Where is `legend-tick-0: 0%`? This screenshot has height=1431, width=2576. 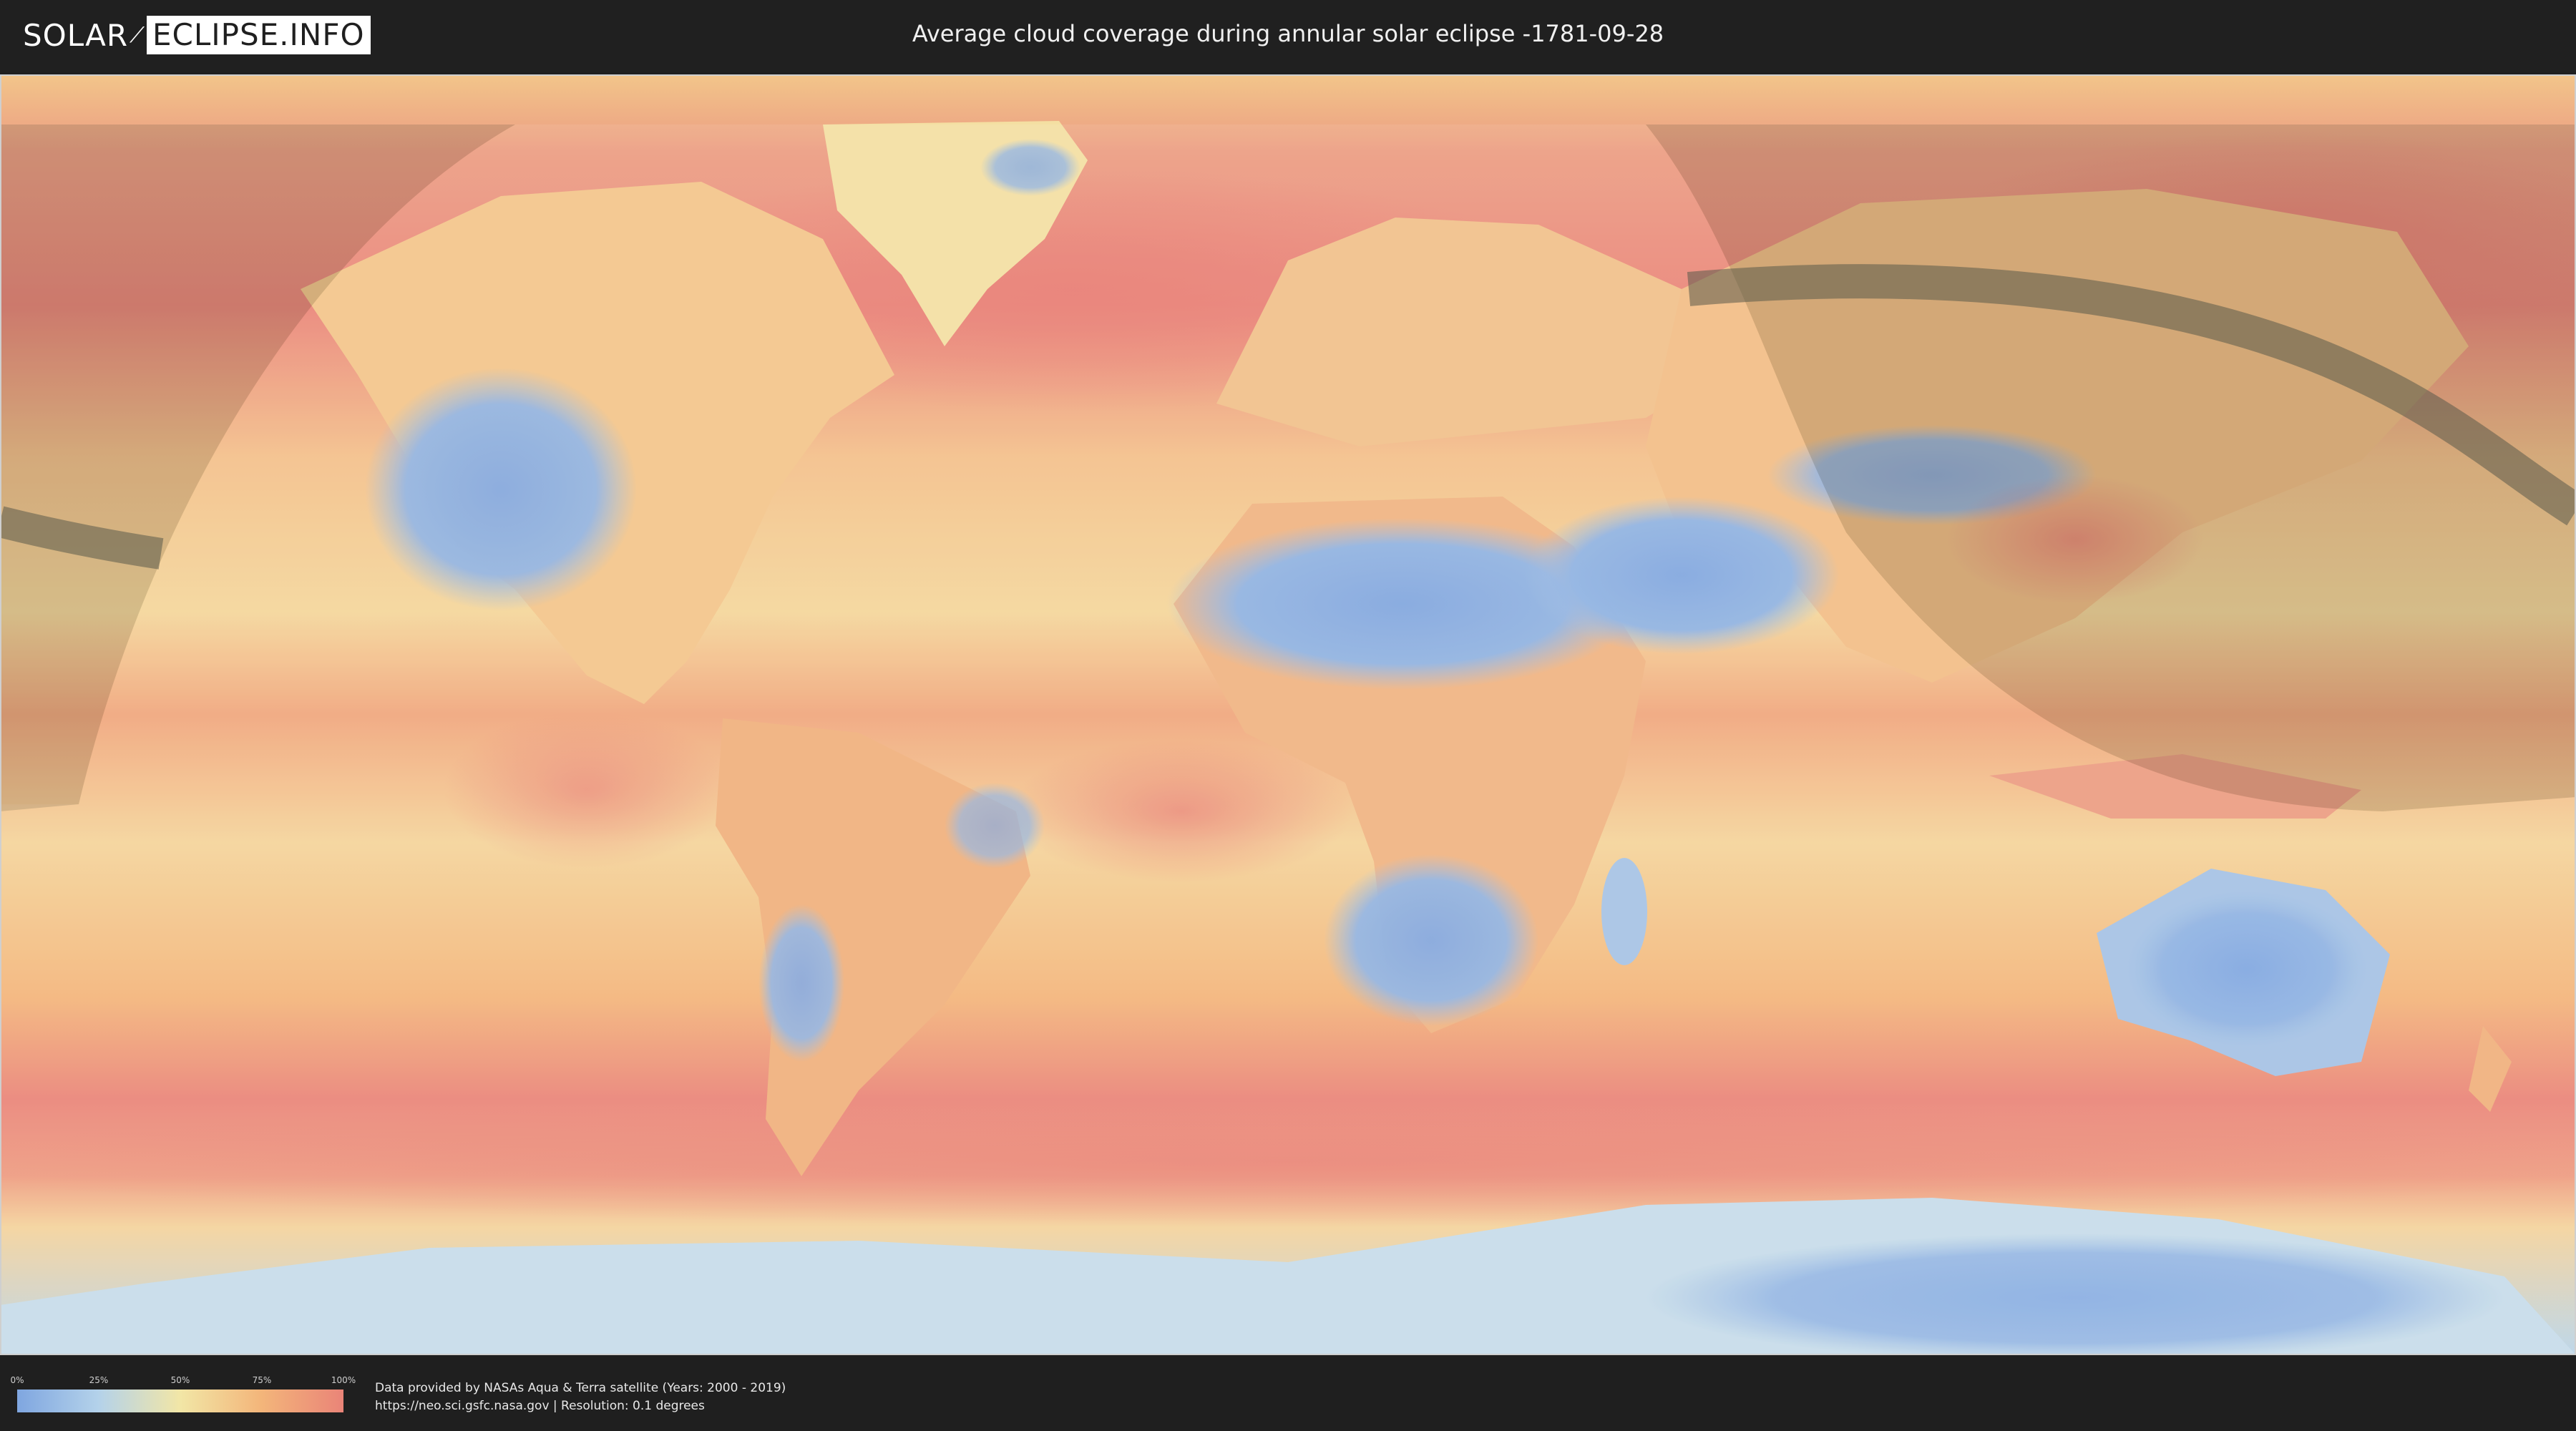 legend-tick-0: 0% is located at coordinates (17, 1380).